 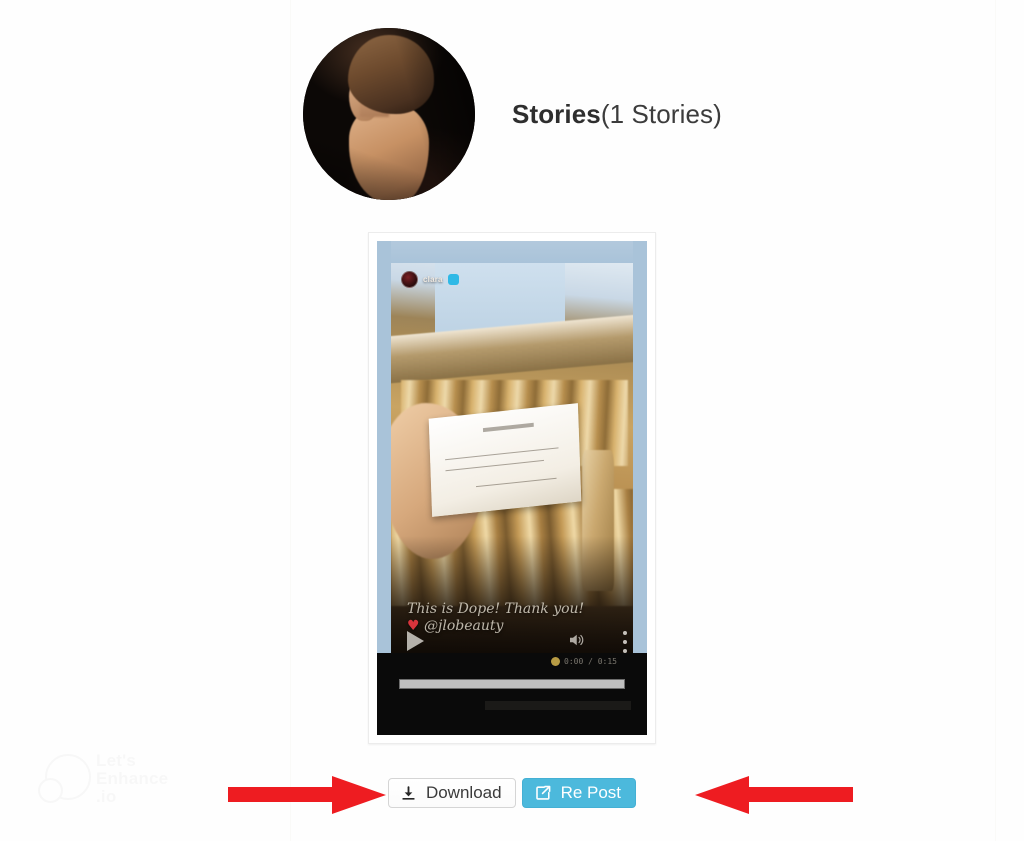 What do you see at coordinates (558, 705) in the screenshot?
I see `controls-ghost-strip` at bounding box center [558, 705].